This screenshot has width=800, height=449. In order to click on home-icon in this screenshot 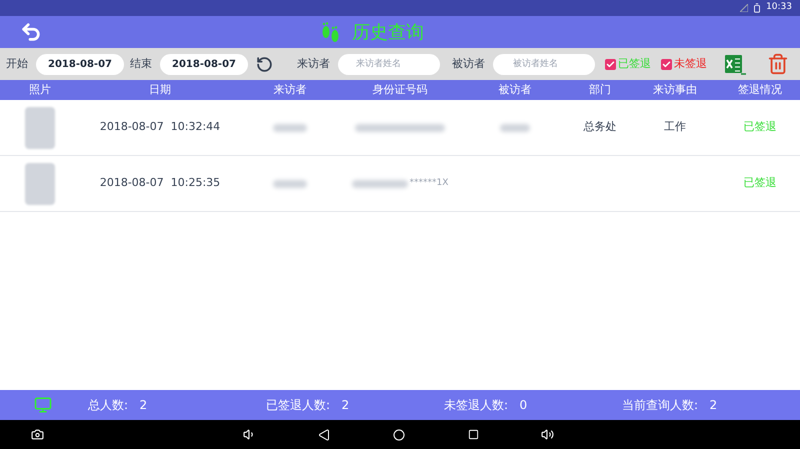, I will do `click(399, 434)`.